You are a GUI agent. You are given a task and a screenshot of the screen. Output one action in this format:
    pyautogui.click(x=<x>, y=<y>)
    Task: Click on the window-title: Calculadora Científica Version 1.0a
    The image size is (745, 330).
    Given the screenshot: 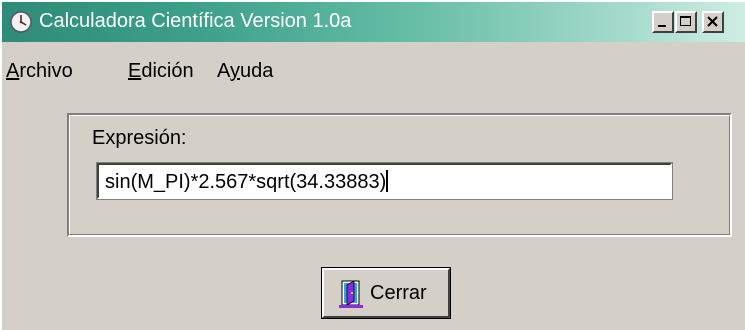 What is the action you would take?
    pyautogui.click(x=195, y=21)
    